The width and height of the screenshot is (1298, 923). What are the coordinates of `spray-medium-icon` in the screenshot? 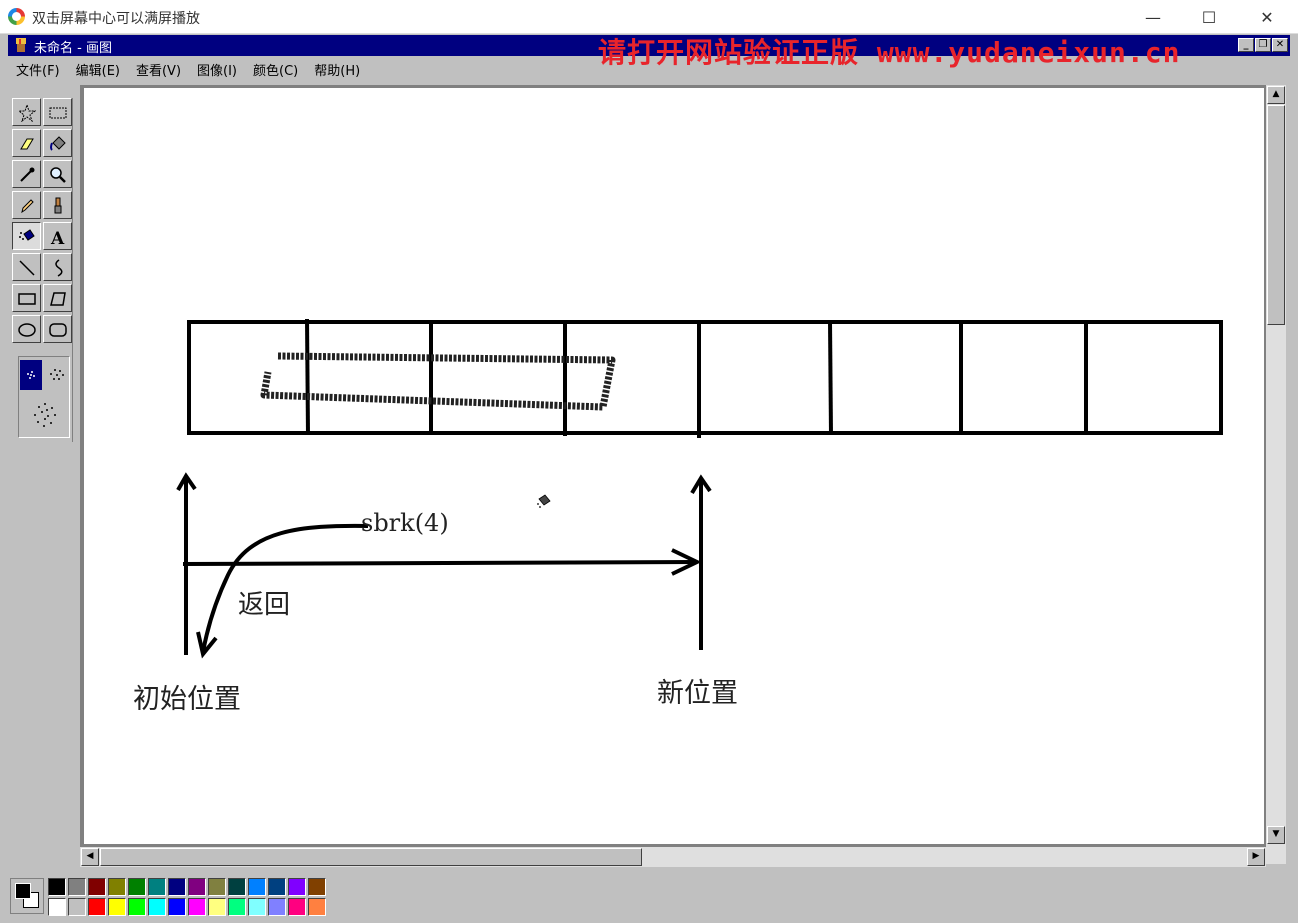 It's located at (57, 374).